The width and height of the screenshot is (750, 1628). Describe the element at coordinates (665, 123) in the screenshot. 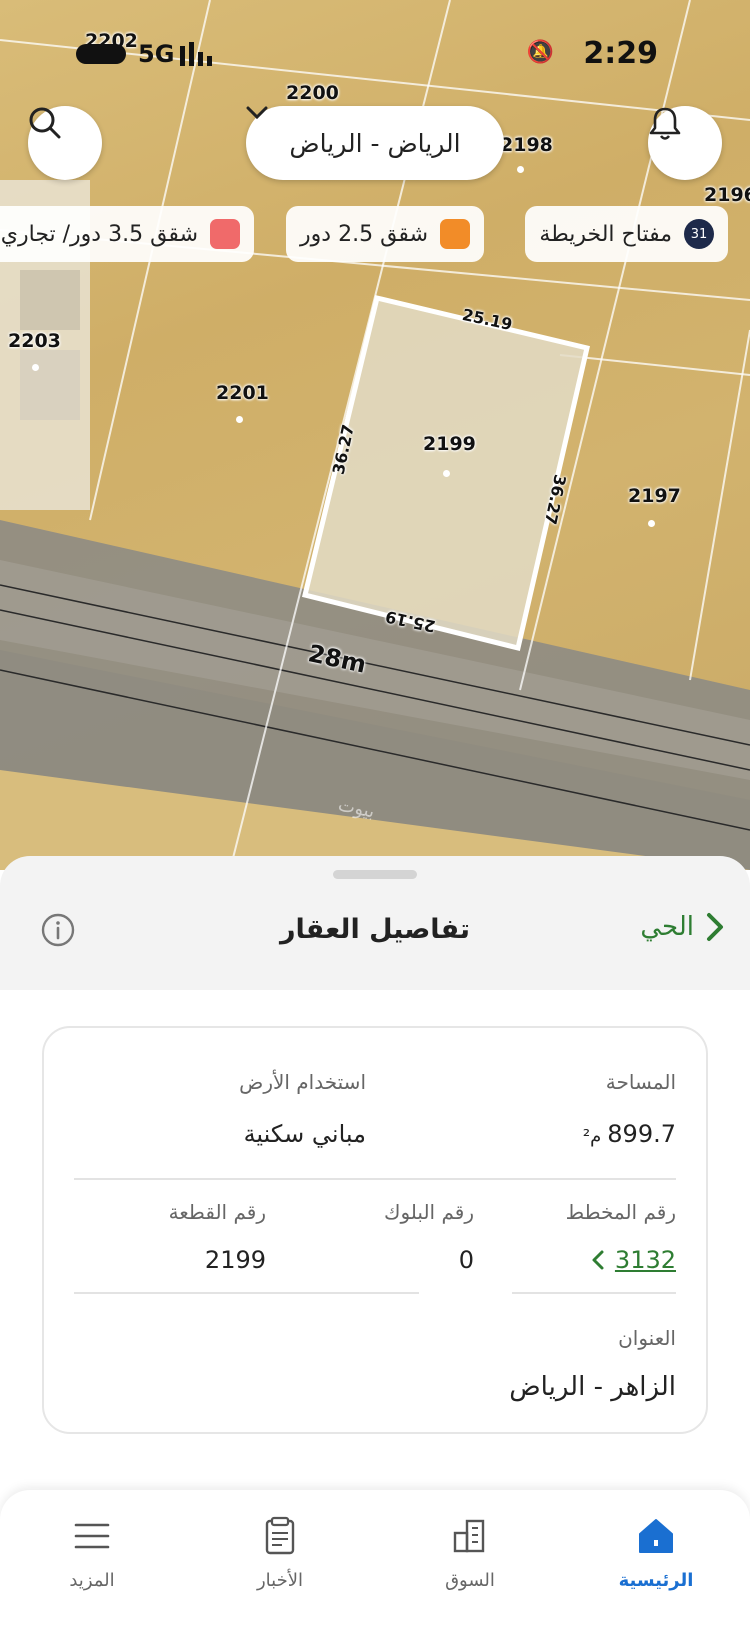

I see `bell-icon` at that location.